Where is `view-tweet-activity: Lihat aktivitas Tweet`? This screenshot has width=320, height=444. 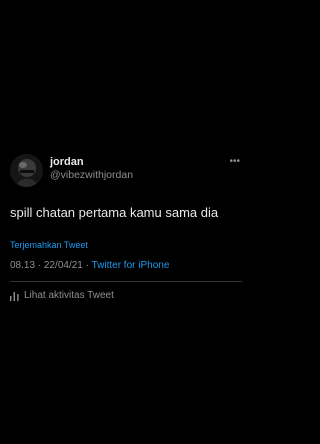
view-tweet-activity: Lihat aktivitas Tweet is located at coordinates (126, 296).